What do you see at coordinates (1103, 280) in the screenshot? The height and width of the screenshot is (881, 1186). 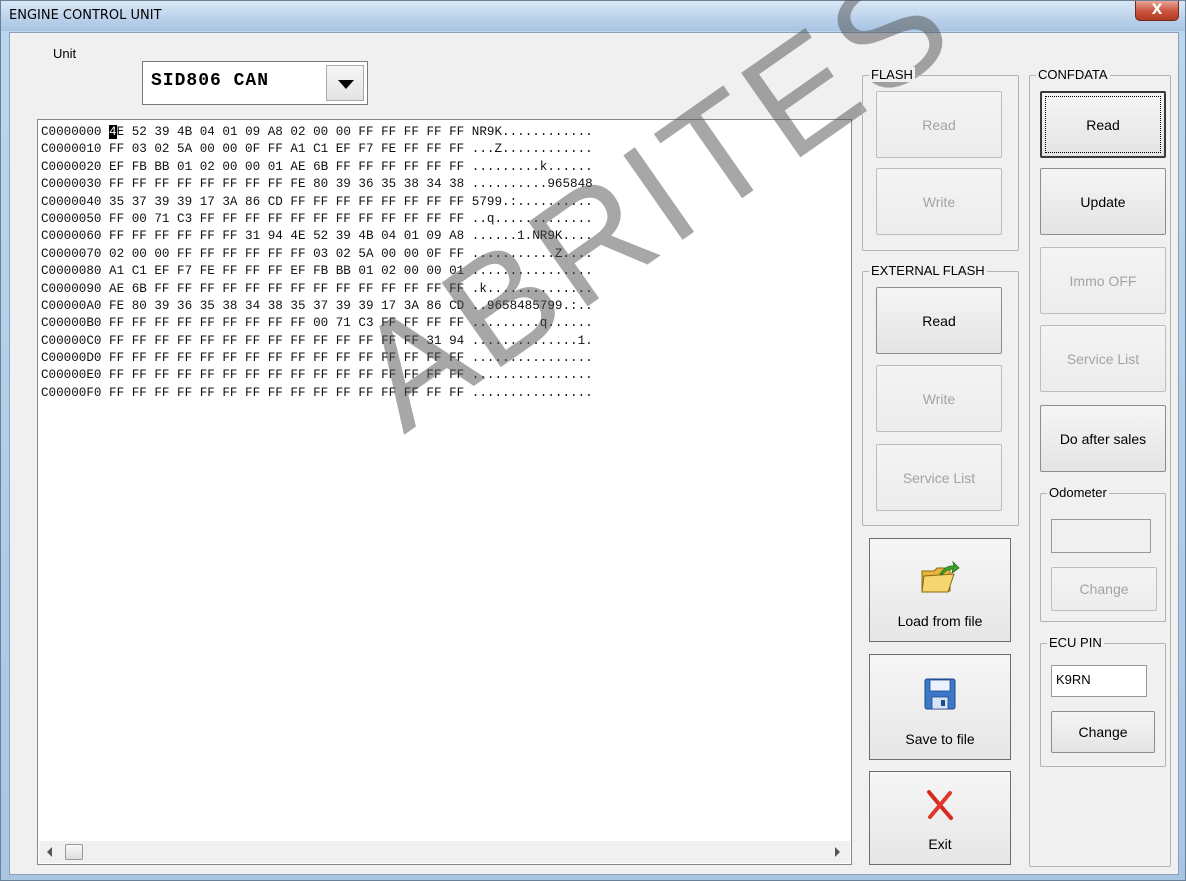 I see `immo-off-button: Immo OFF` at bounding box center [1103, 280].